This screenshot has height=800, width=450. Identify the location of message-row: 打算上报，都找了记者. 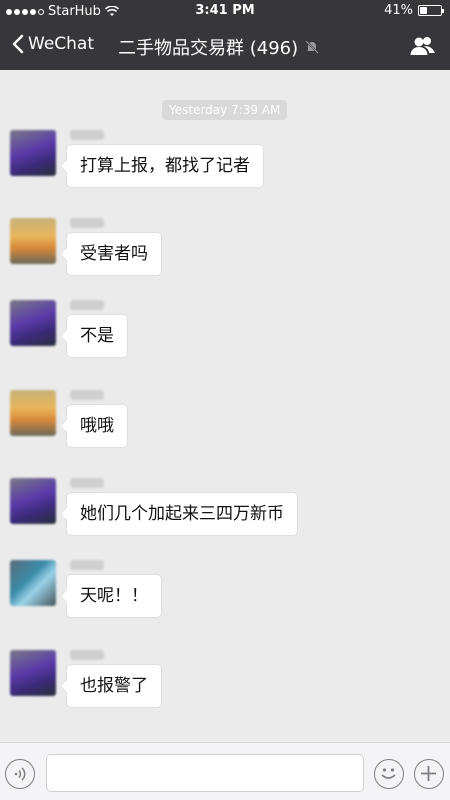
(225, 170).